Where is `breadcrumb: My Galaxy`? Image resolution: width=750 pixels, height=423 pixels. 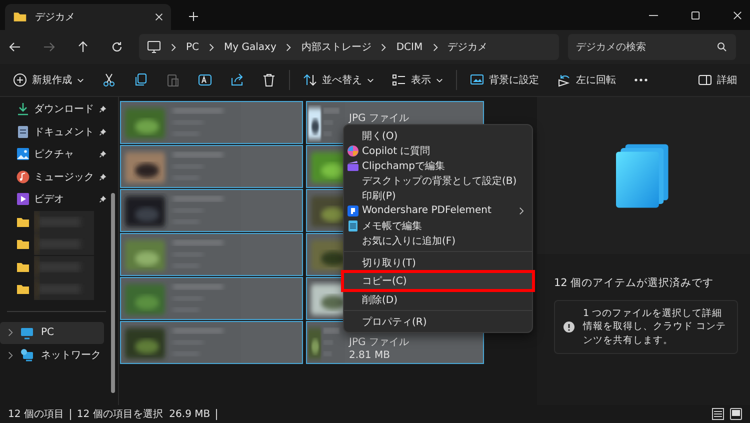 breadcrumb: My Galaxy is located at coordinates (250, 47).